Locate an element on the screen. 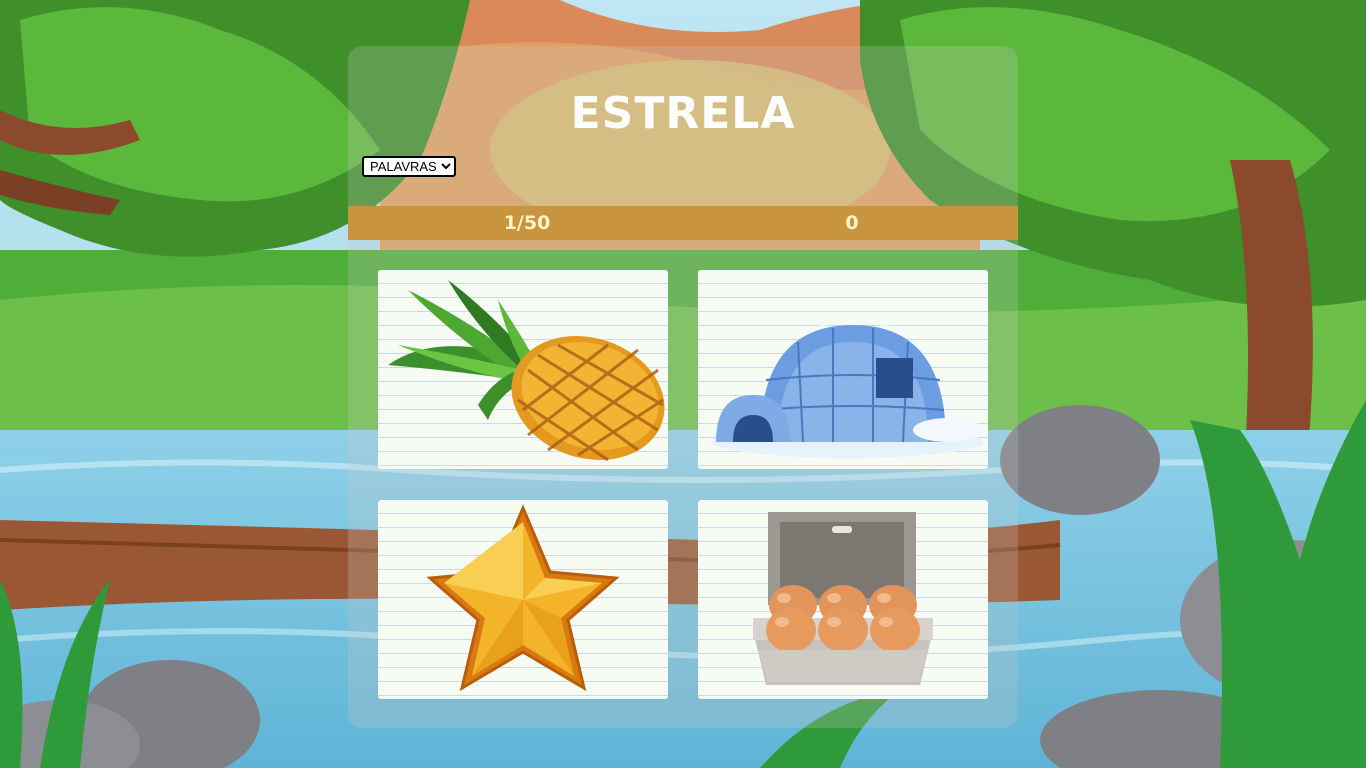 Image resolution: width=1366 pixels, height=768 pixels. answer-card-egg-carton is located at coordinates (843, 599).